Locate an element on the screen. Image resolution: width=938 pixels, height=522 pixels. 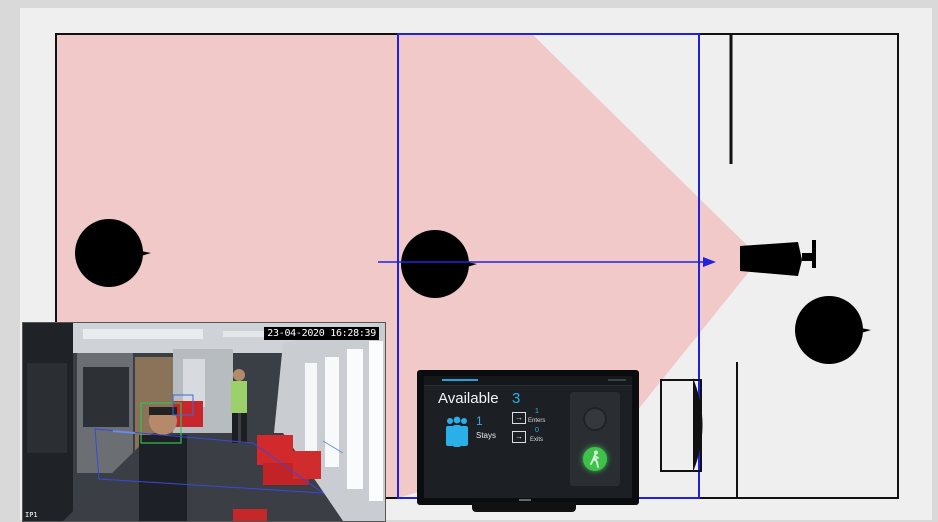
cctv-scene is located at coordinates (204, 422).